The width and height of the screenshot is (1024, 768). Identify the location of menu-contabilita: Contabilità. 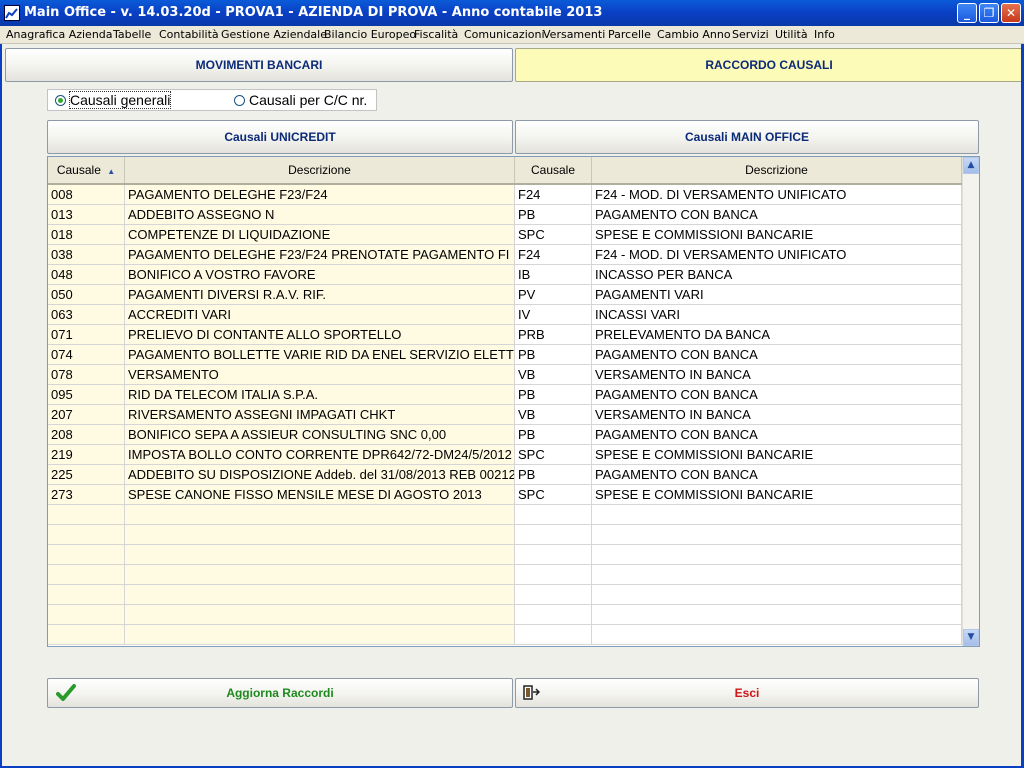
(189, 34).